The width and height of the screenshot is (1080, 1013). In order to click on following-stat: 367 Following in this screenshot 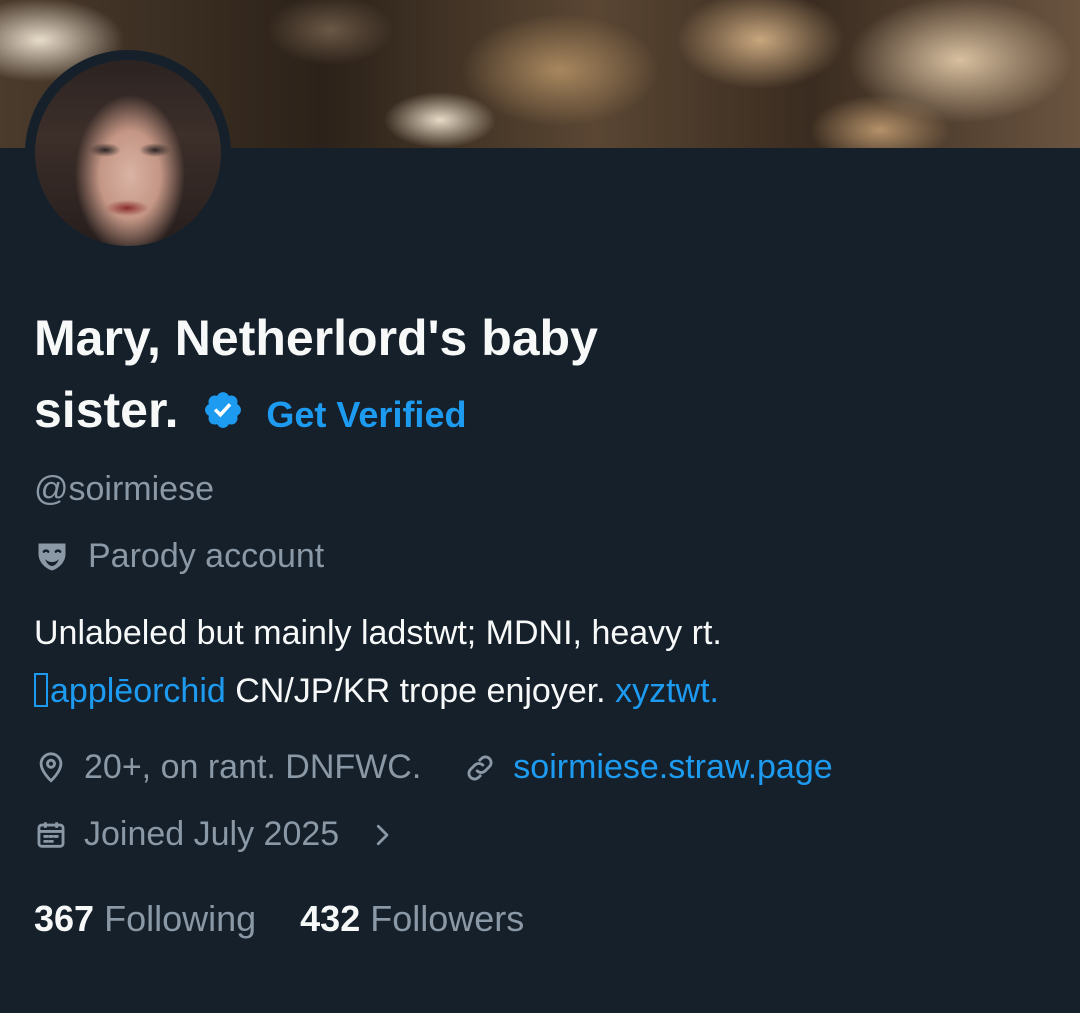, I will do `click(145, 919)`.